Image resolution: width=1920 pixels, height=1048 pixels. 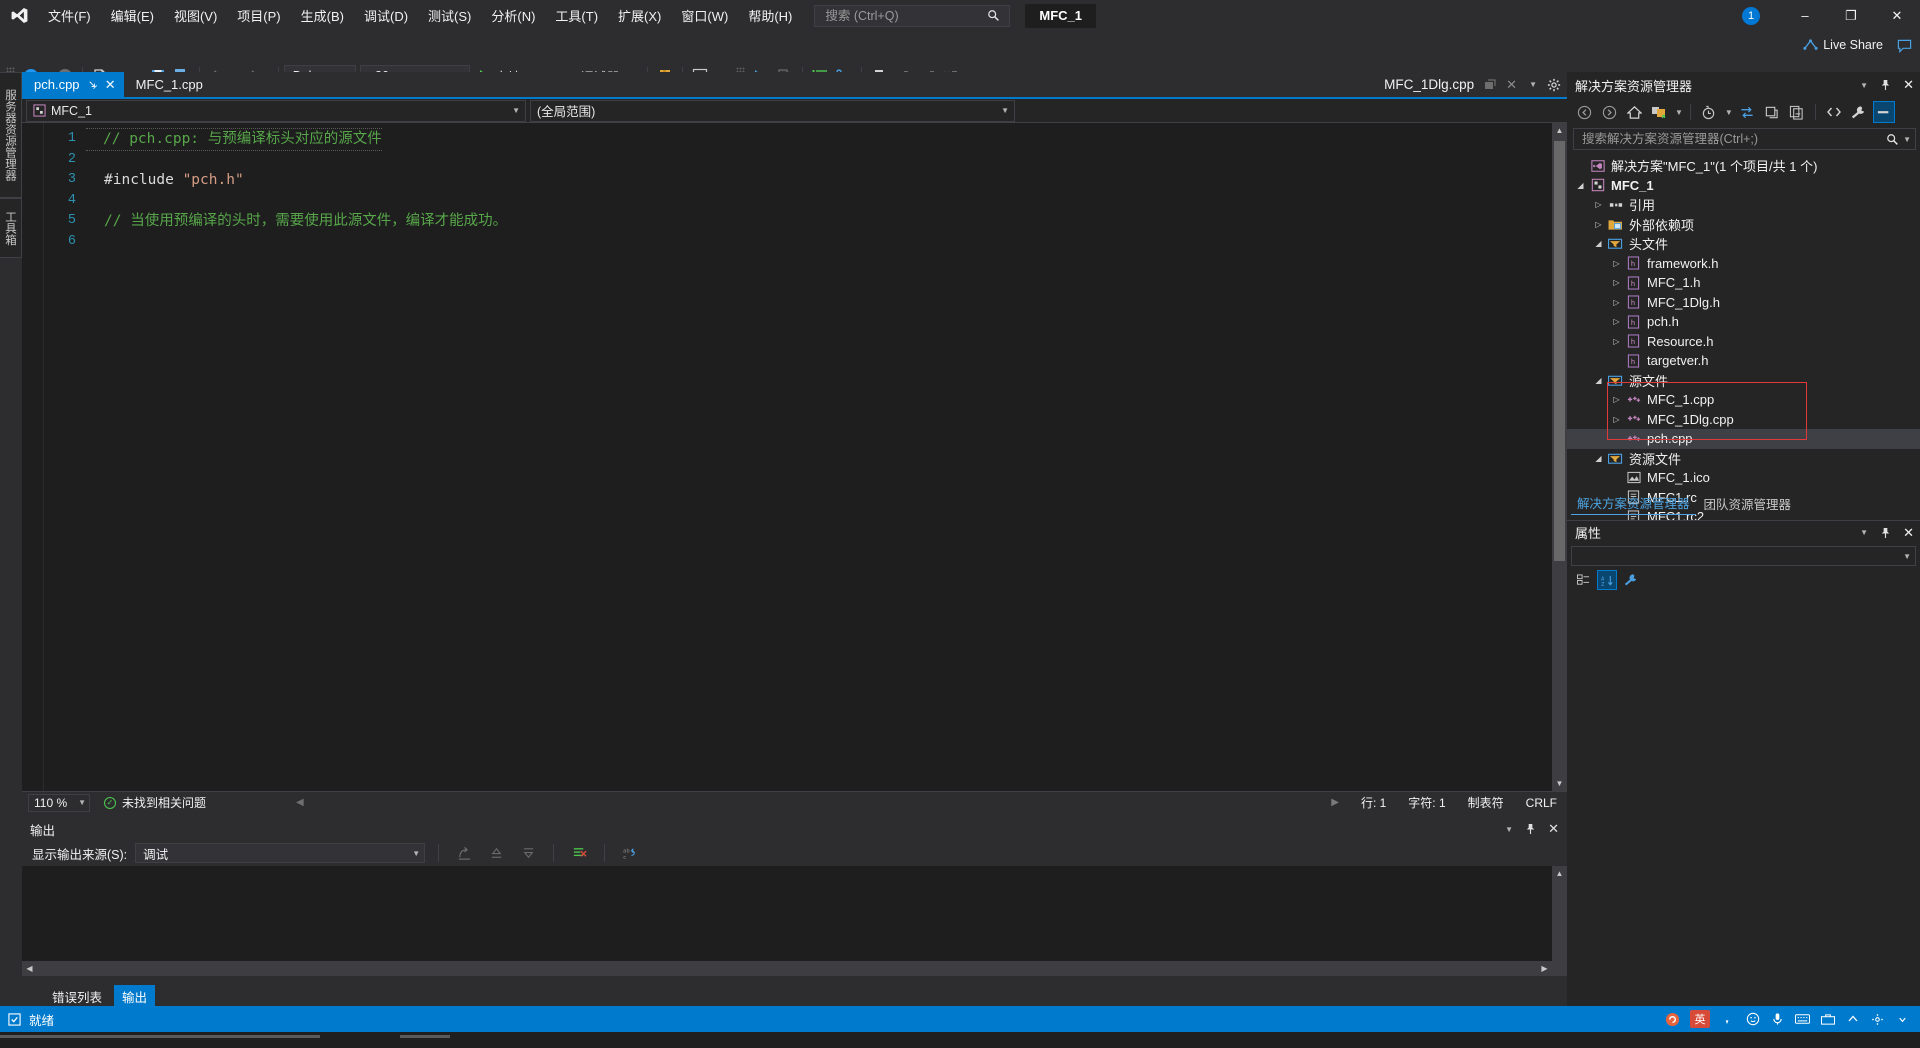 What do you see at coordinates (1897, 15) in the screenshot?
I see `close-button: ✕` at bounding box center [1897, 15].